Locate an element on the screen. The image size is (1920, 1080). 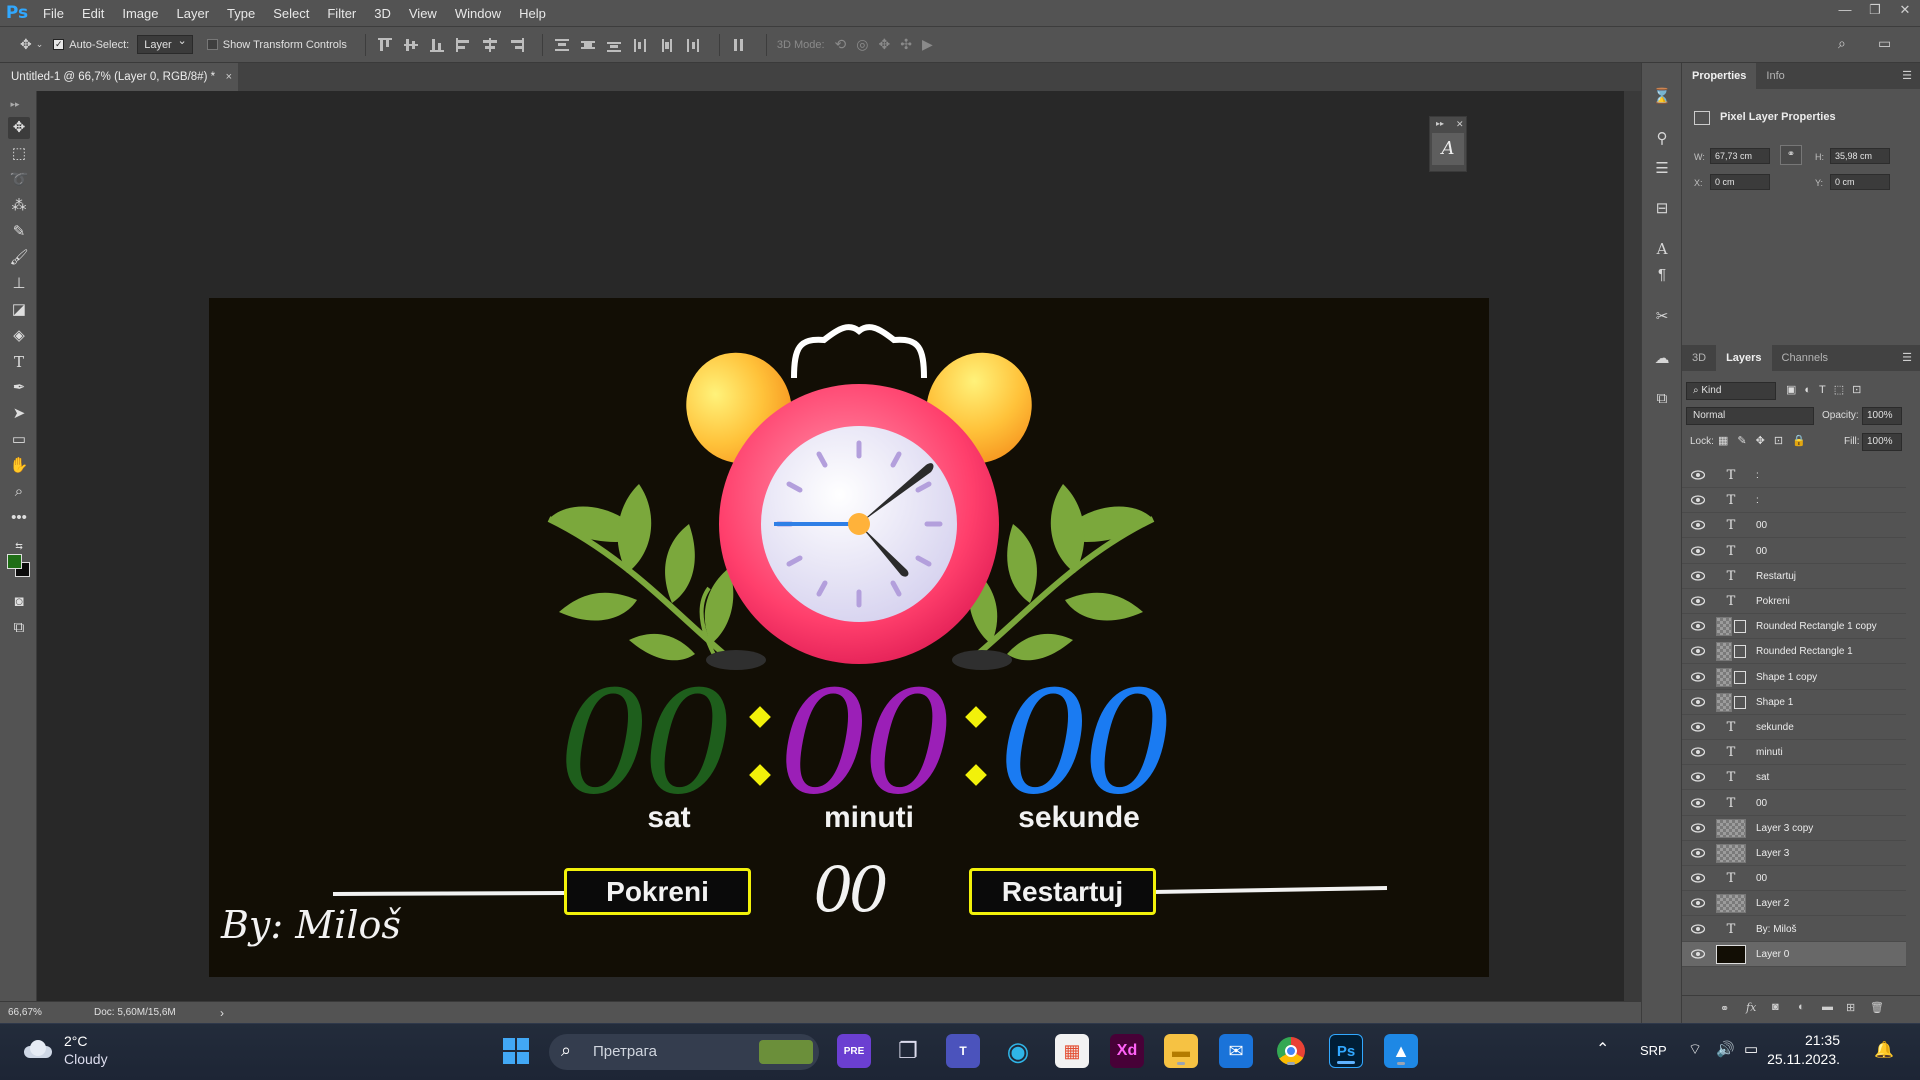
minimize-button: — is located at coordinates (1845, 11).